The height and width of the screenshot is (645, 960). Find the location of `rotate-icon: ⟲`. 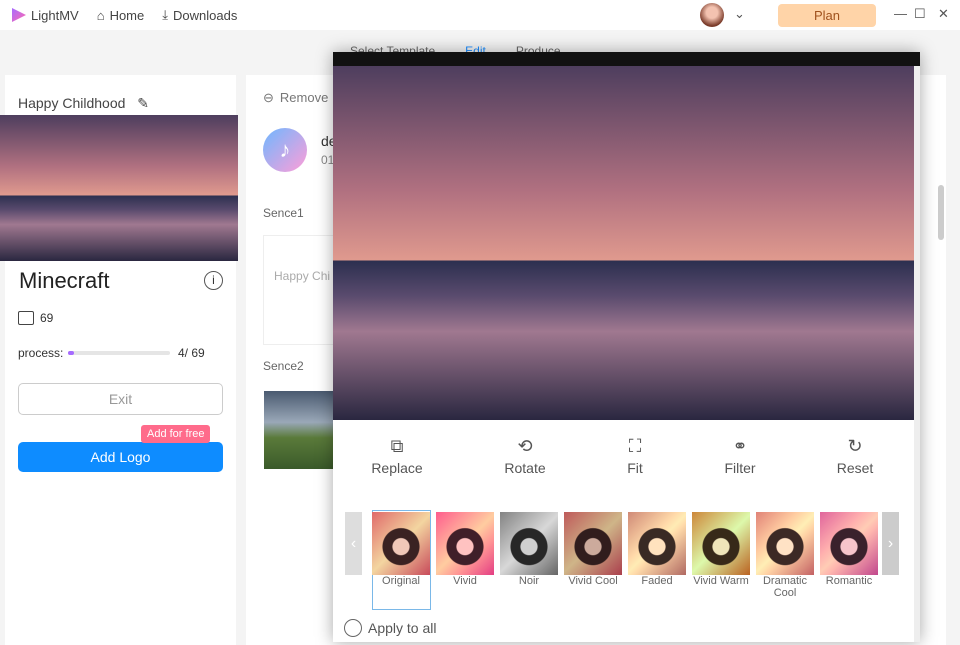

rotate-icon: ⟲ is located at coordinates (525, 446).